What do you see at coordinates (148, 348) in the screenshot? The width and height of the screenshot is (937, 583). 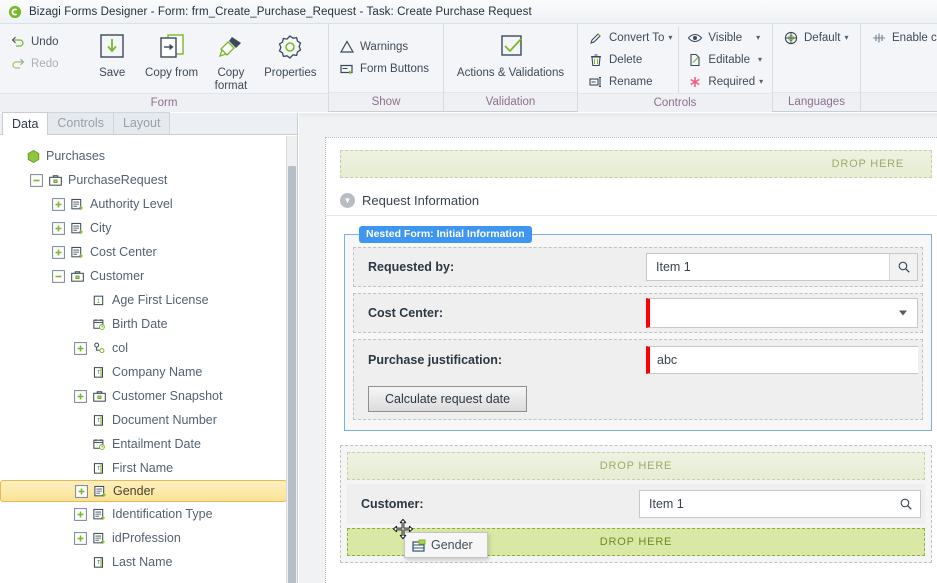 I see `tree-item-col: col` at bounding box center [148, 348].